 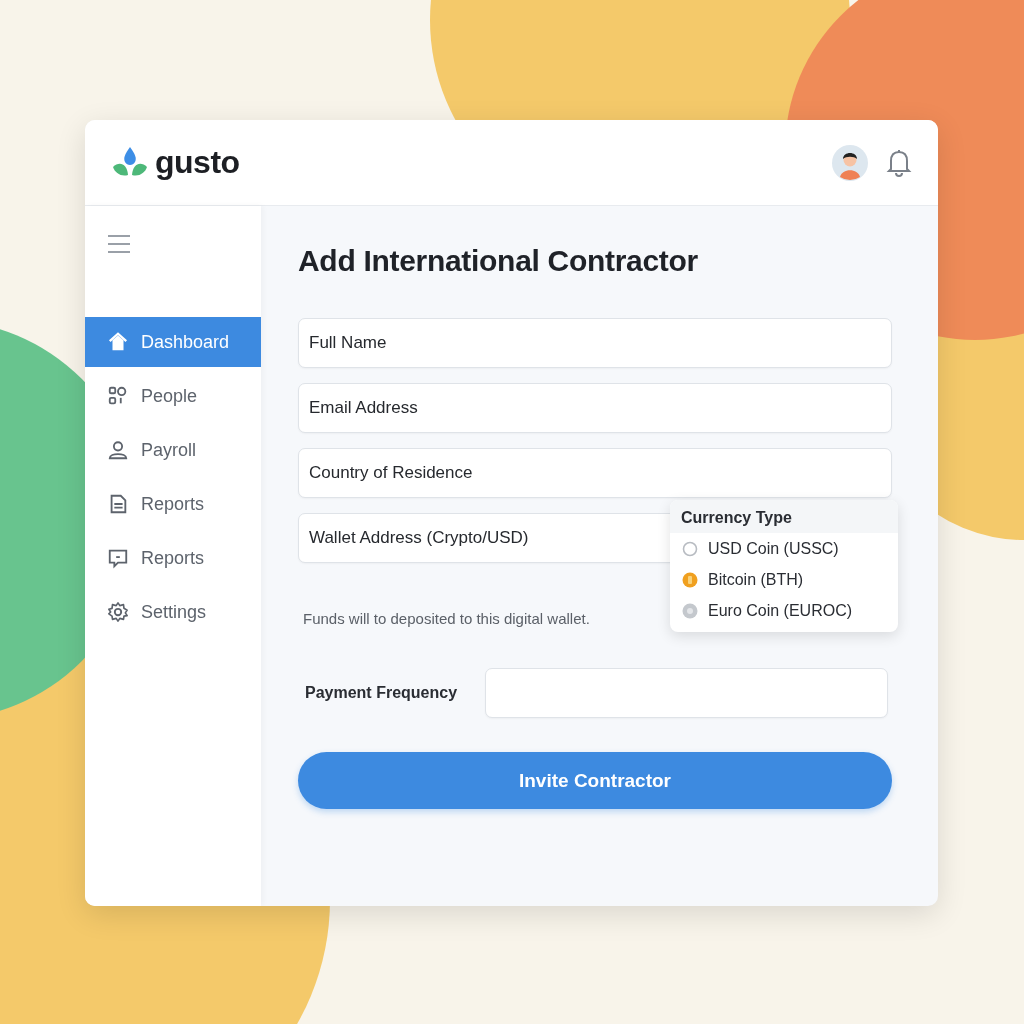 What do you see at coordinates (118, 450) in the screenshot?
I see `person-icon` at bounding box center [118, 450].